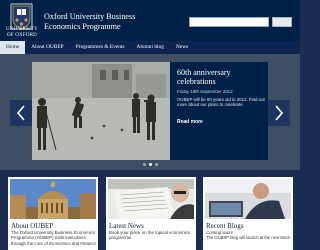 Image resolution: width=320 pixels, height=250 pixels. Describe the element at coordinates (282, 22) in the screenshot. I see `search-button` at that location.